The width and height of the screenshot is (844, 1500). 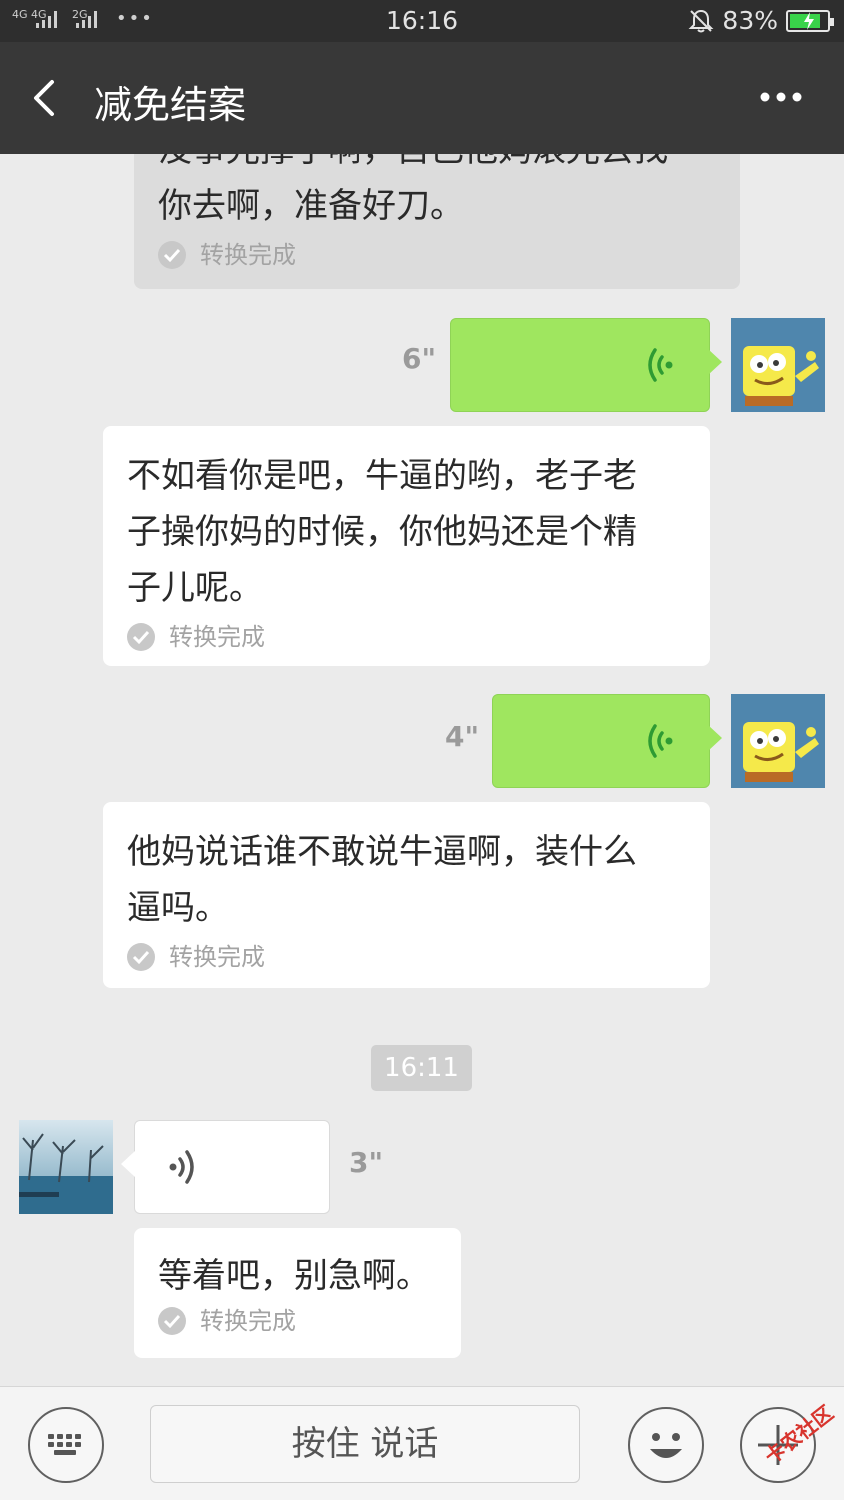 I want to click on battery-charging-icon, so click(x=810, y=20).